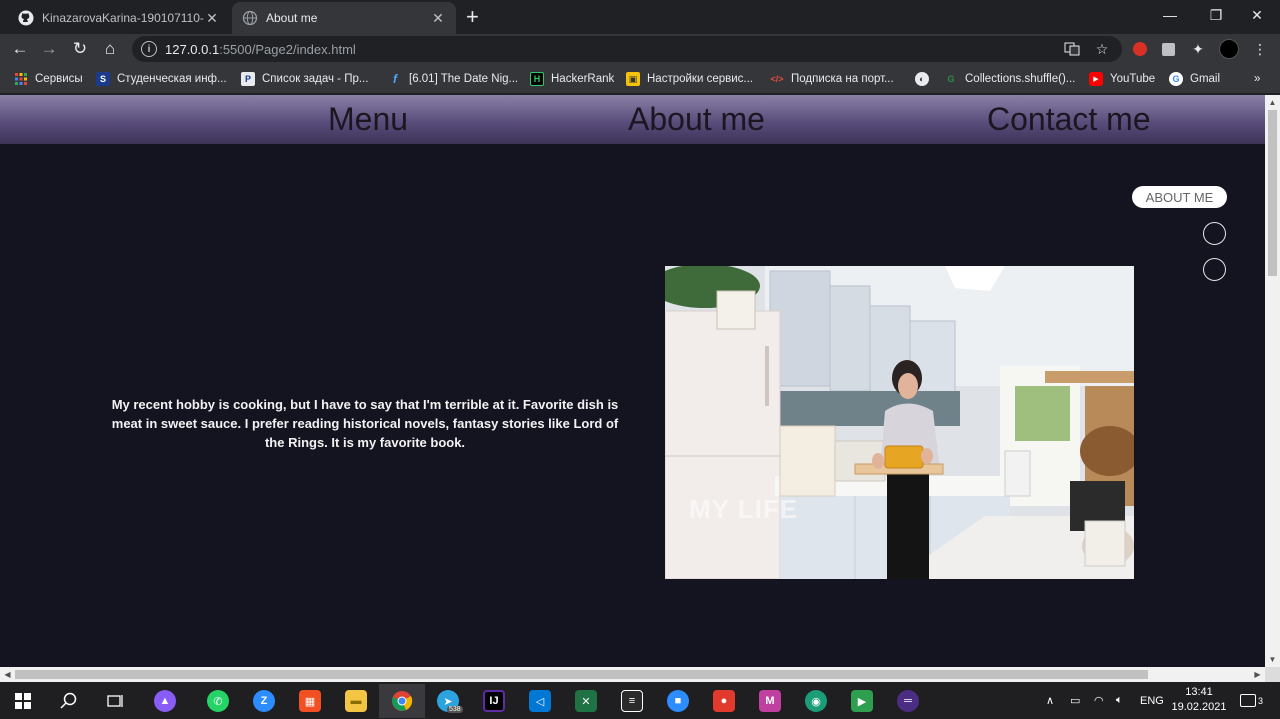  I want to click on student-portal-icon: S, so click(103, 79).